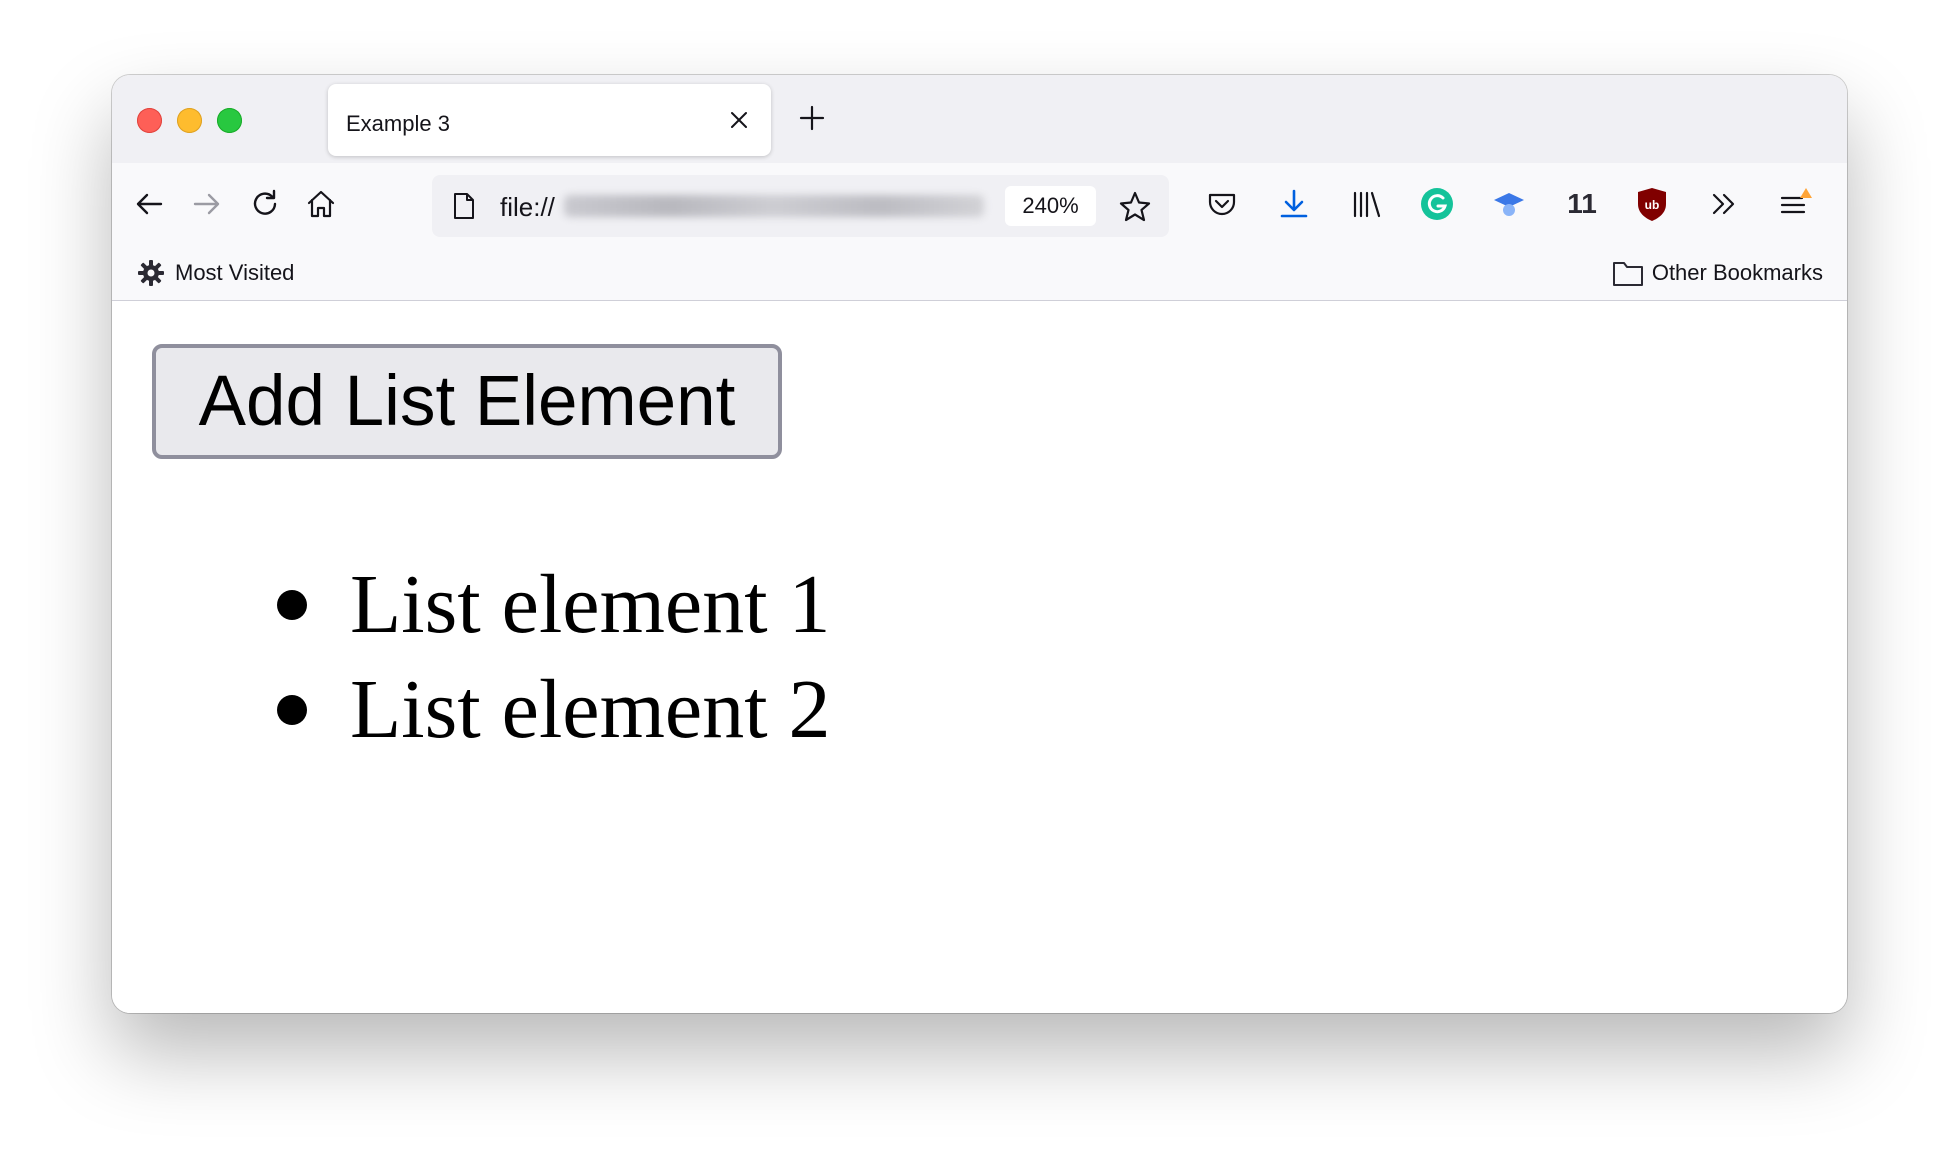  I want to click on svg-text: ub, so click(1652, 205).